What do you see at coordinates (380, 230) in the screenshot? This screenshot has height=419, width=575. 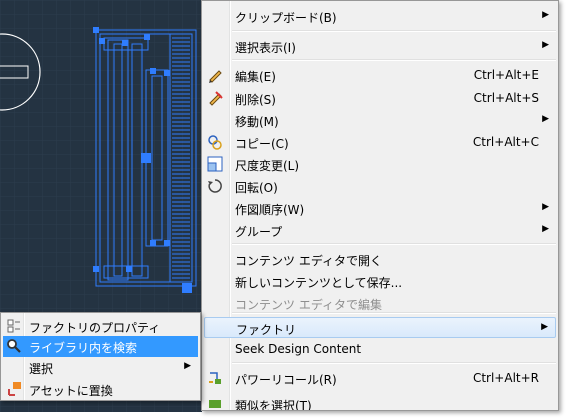 I see `context-menu-item: グループ ▶` at bounding box center [380, 230].